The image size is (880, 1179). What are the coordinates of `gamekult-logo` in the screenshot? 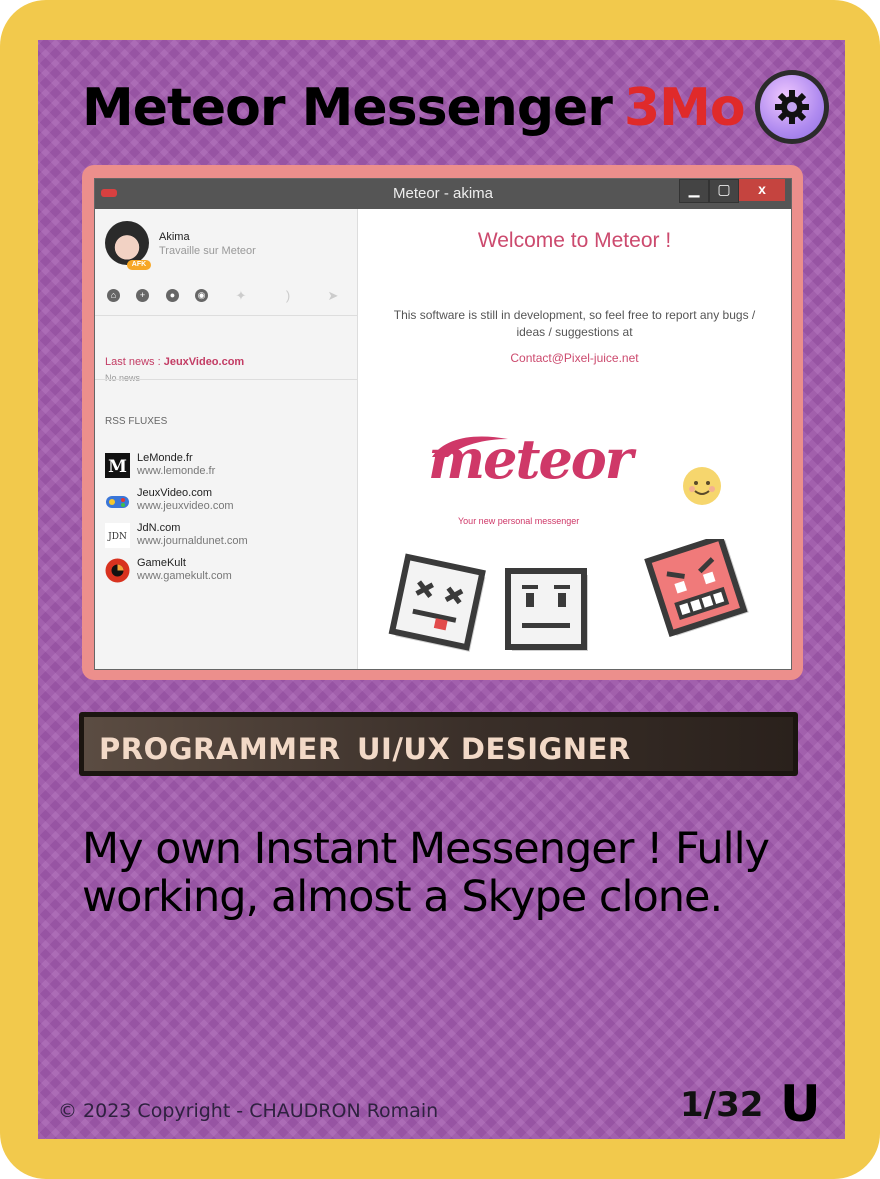 It's located at (117, 570).